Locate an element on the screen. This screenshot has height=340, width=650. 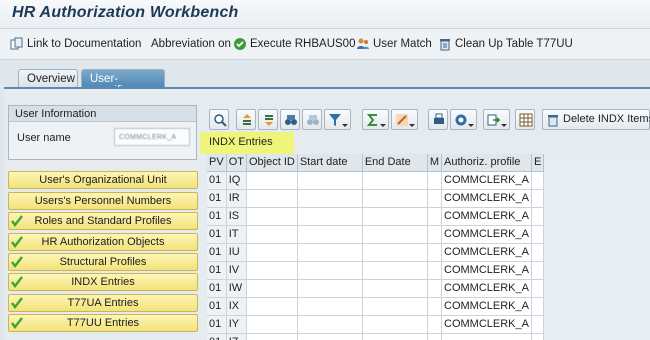
subtotal-button is located at coordinates (404, 119).